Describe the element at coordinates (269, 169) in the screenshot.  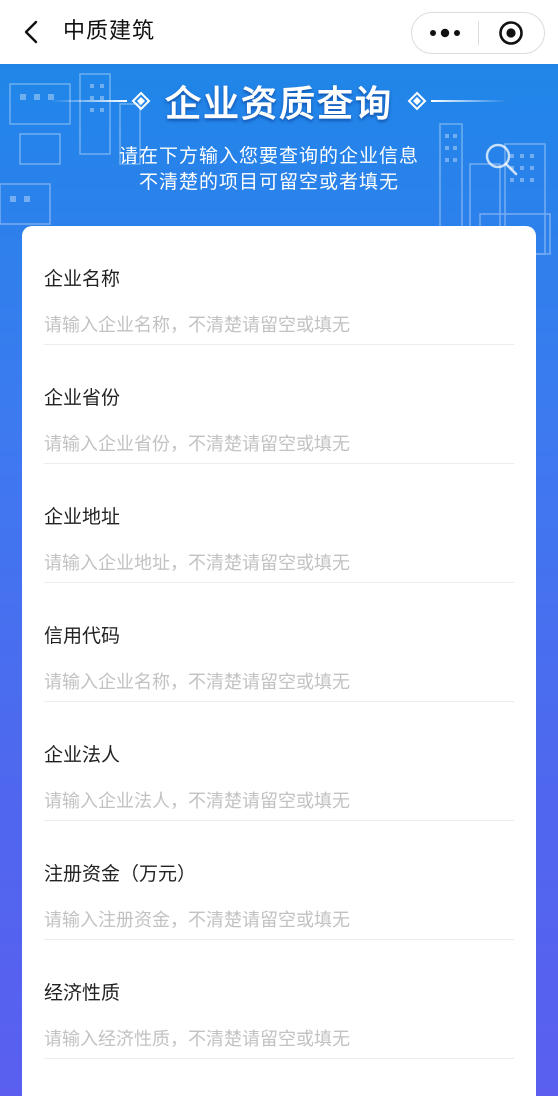
I see `banner-subtitle: 请在下方输入您要查询的企业信息 不清楚的项目可留空或者填无` at that location.